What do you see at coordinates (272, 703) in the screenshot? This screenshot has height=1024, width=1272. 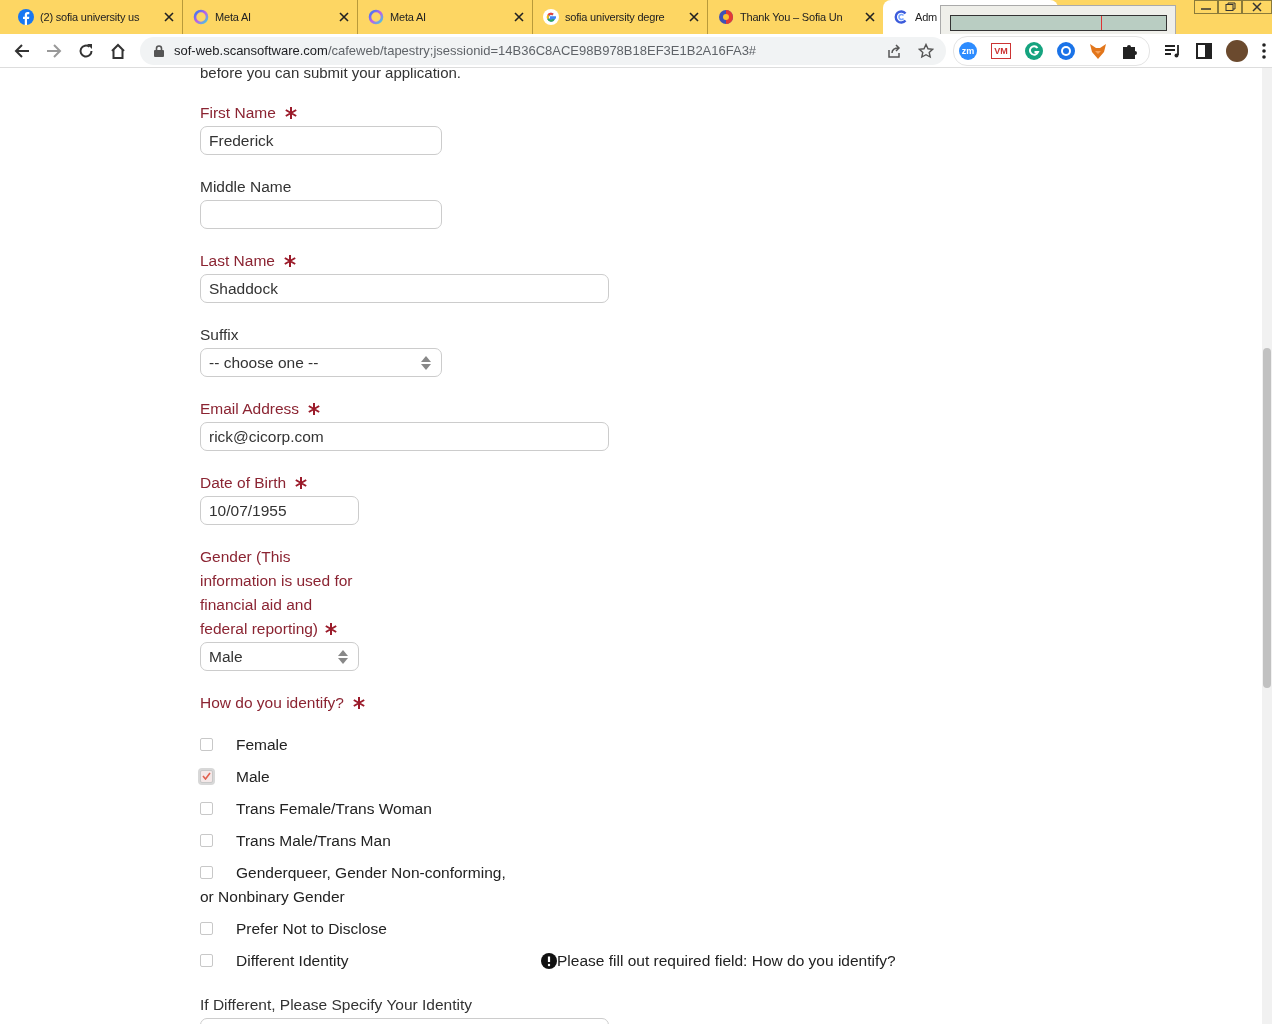 I see `field-label: How do you identify?` at bounding box center [272, 703].